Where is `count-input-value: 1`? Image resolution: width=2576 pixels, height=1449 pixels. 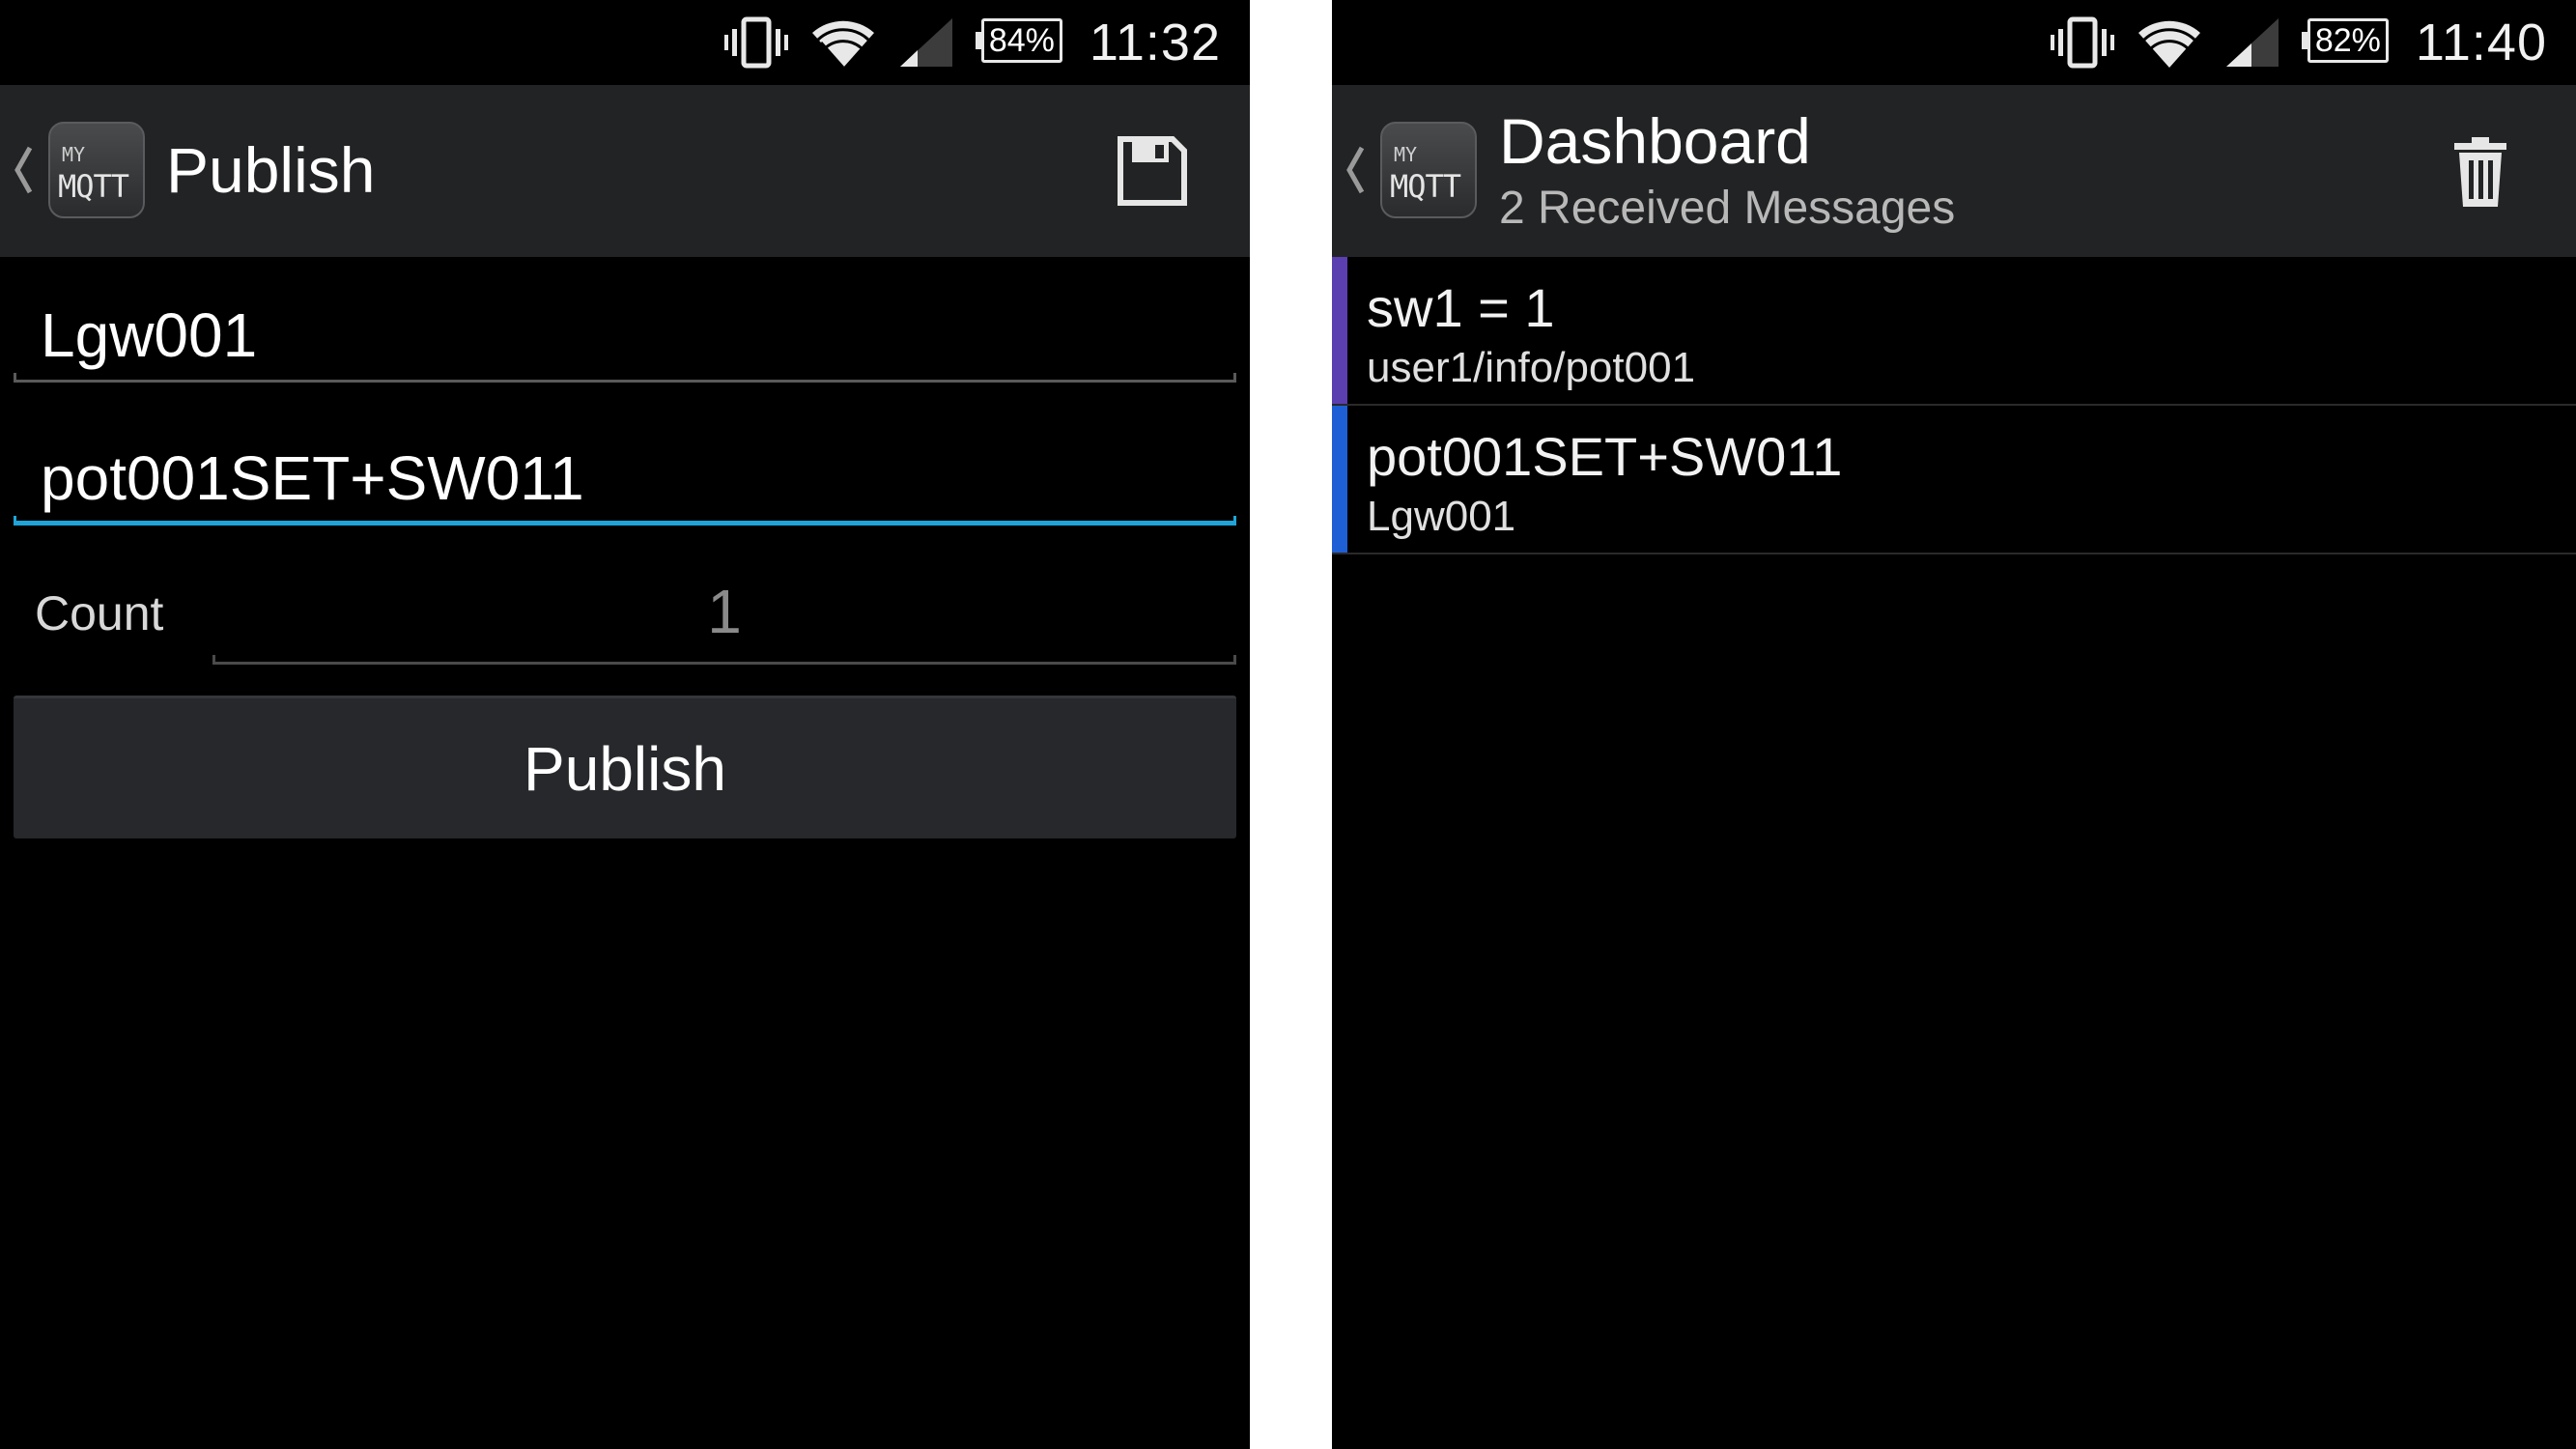 count-input-value: 1 is located at coordinates (724, 611).